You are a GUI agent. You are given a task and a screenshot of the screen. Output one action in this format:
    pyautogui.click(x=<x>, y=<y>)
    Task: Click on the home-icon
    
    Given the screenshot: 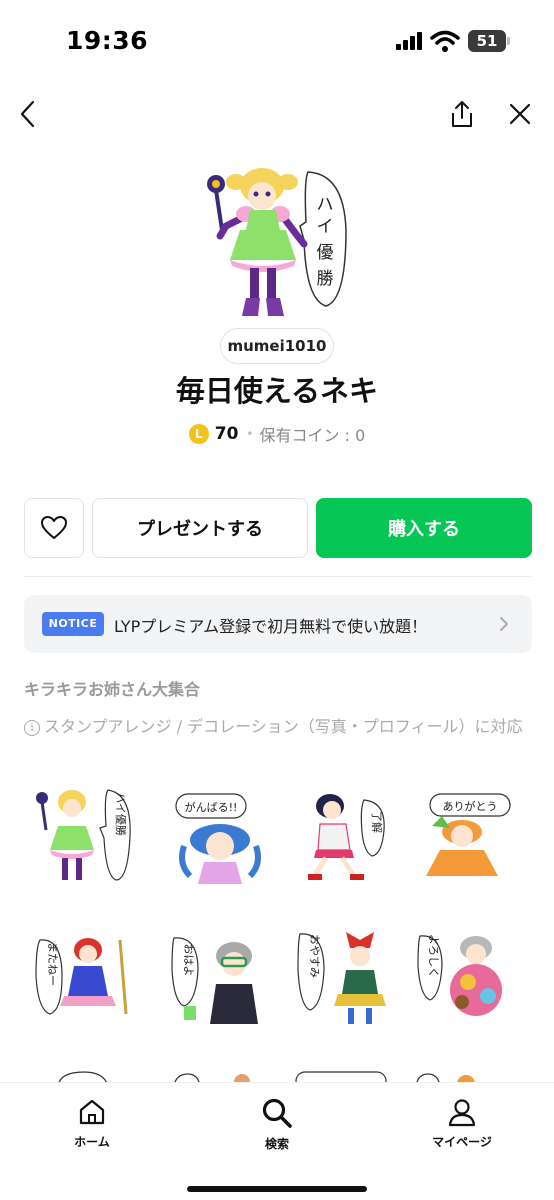 What is the action you would take?
    pyautogui.click(x=92, y=1112)
    